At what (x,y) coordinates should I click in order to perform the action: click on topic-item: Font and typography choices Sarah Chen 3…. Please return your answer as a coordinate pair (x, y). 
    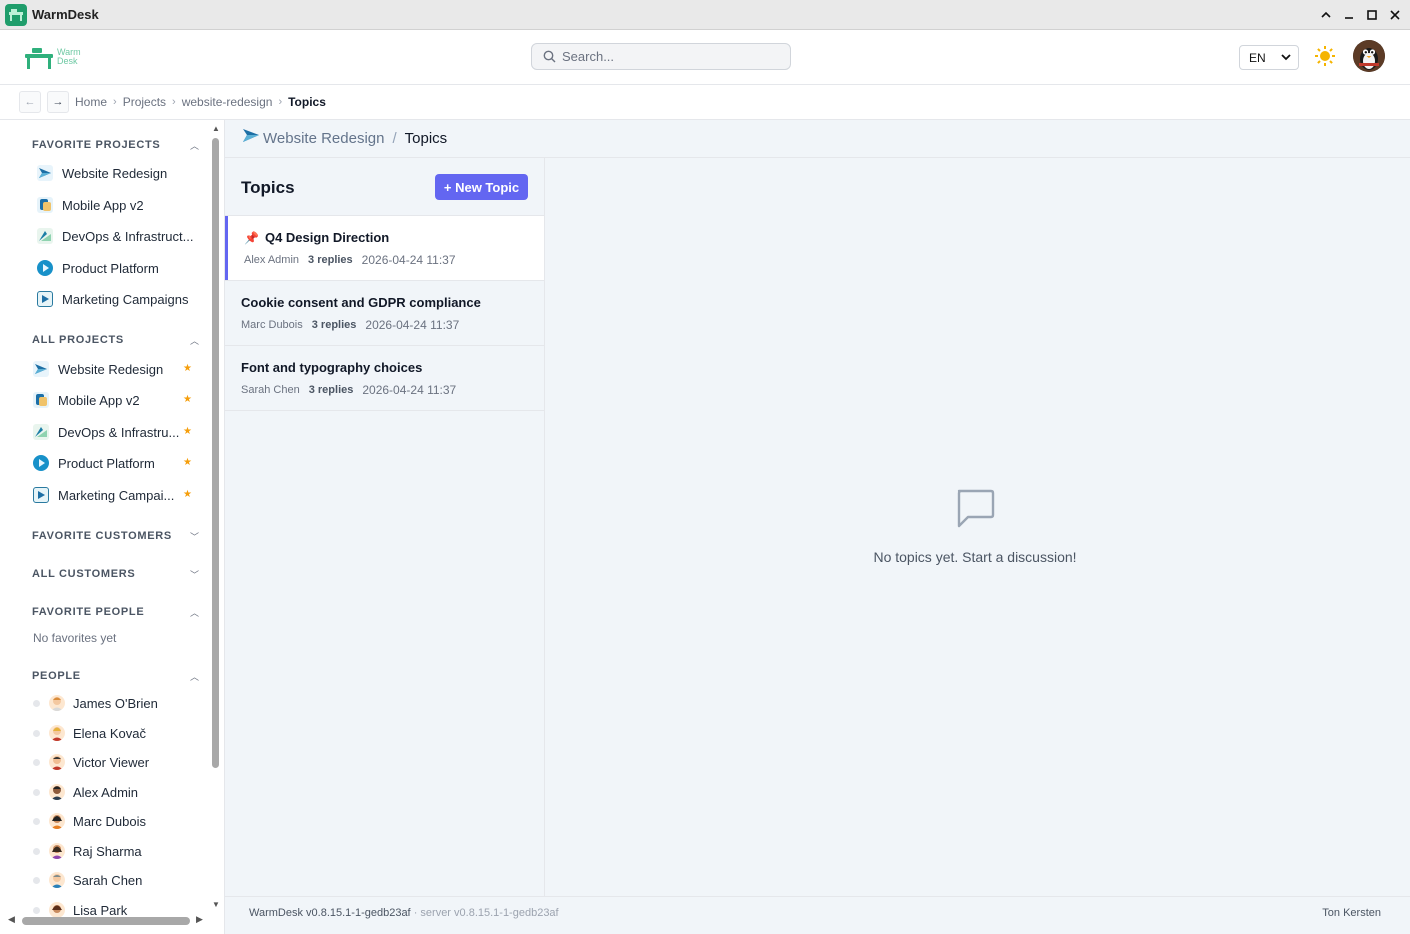
    Looking at the image, I should click on (384, 378).